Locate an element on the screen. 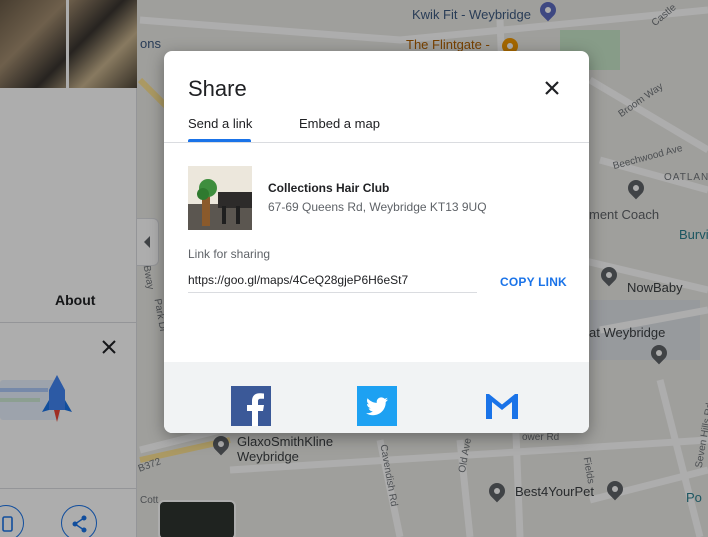 The width and height of the screenshot is (708, 537). share-tabs: Send a link Embed a map is located at coordinates (376, 129).